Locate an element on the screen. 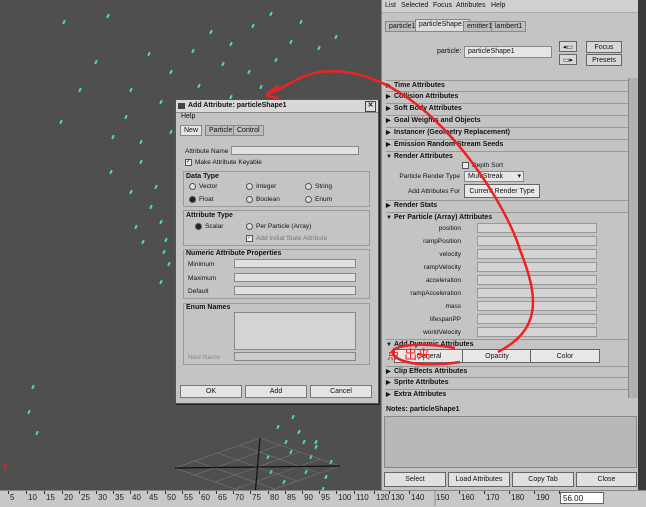 Image resolution: width=646 pixels, height=507 pixels. section-soft-body: ▶ Soft Body Attributes is located at coordinates (507, 109).